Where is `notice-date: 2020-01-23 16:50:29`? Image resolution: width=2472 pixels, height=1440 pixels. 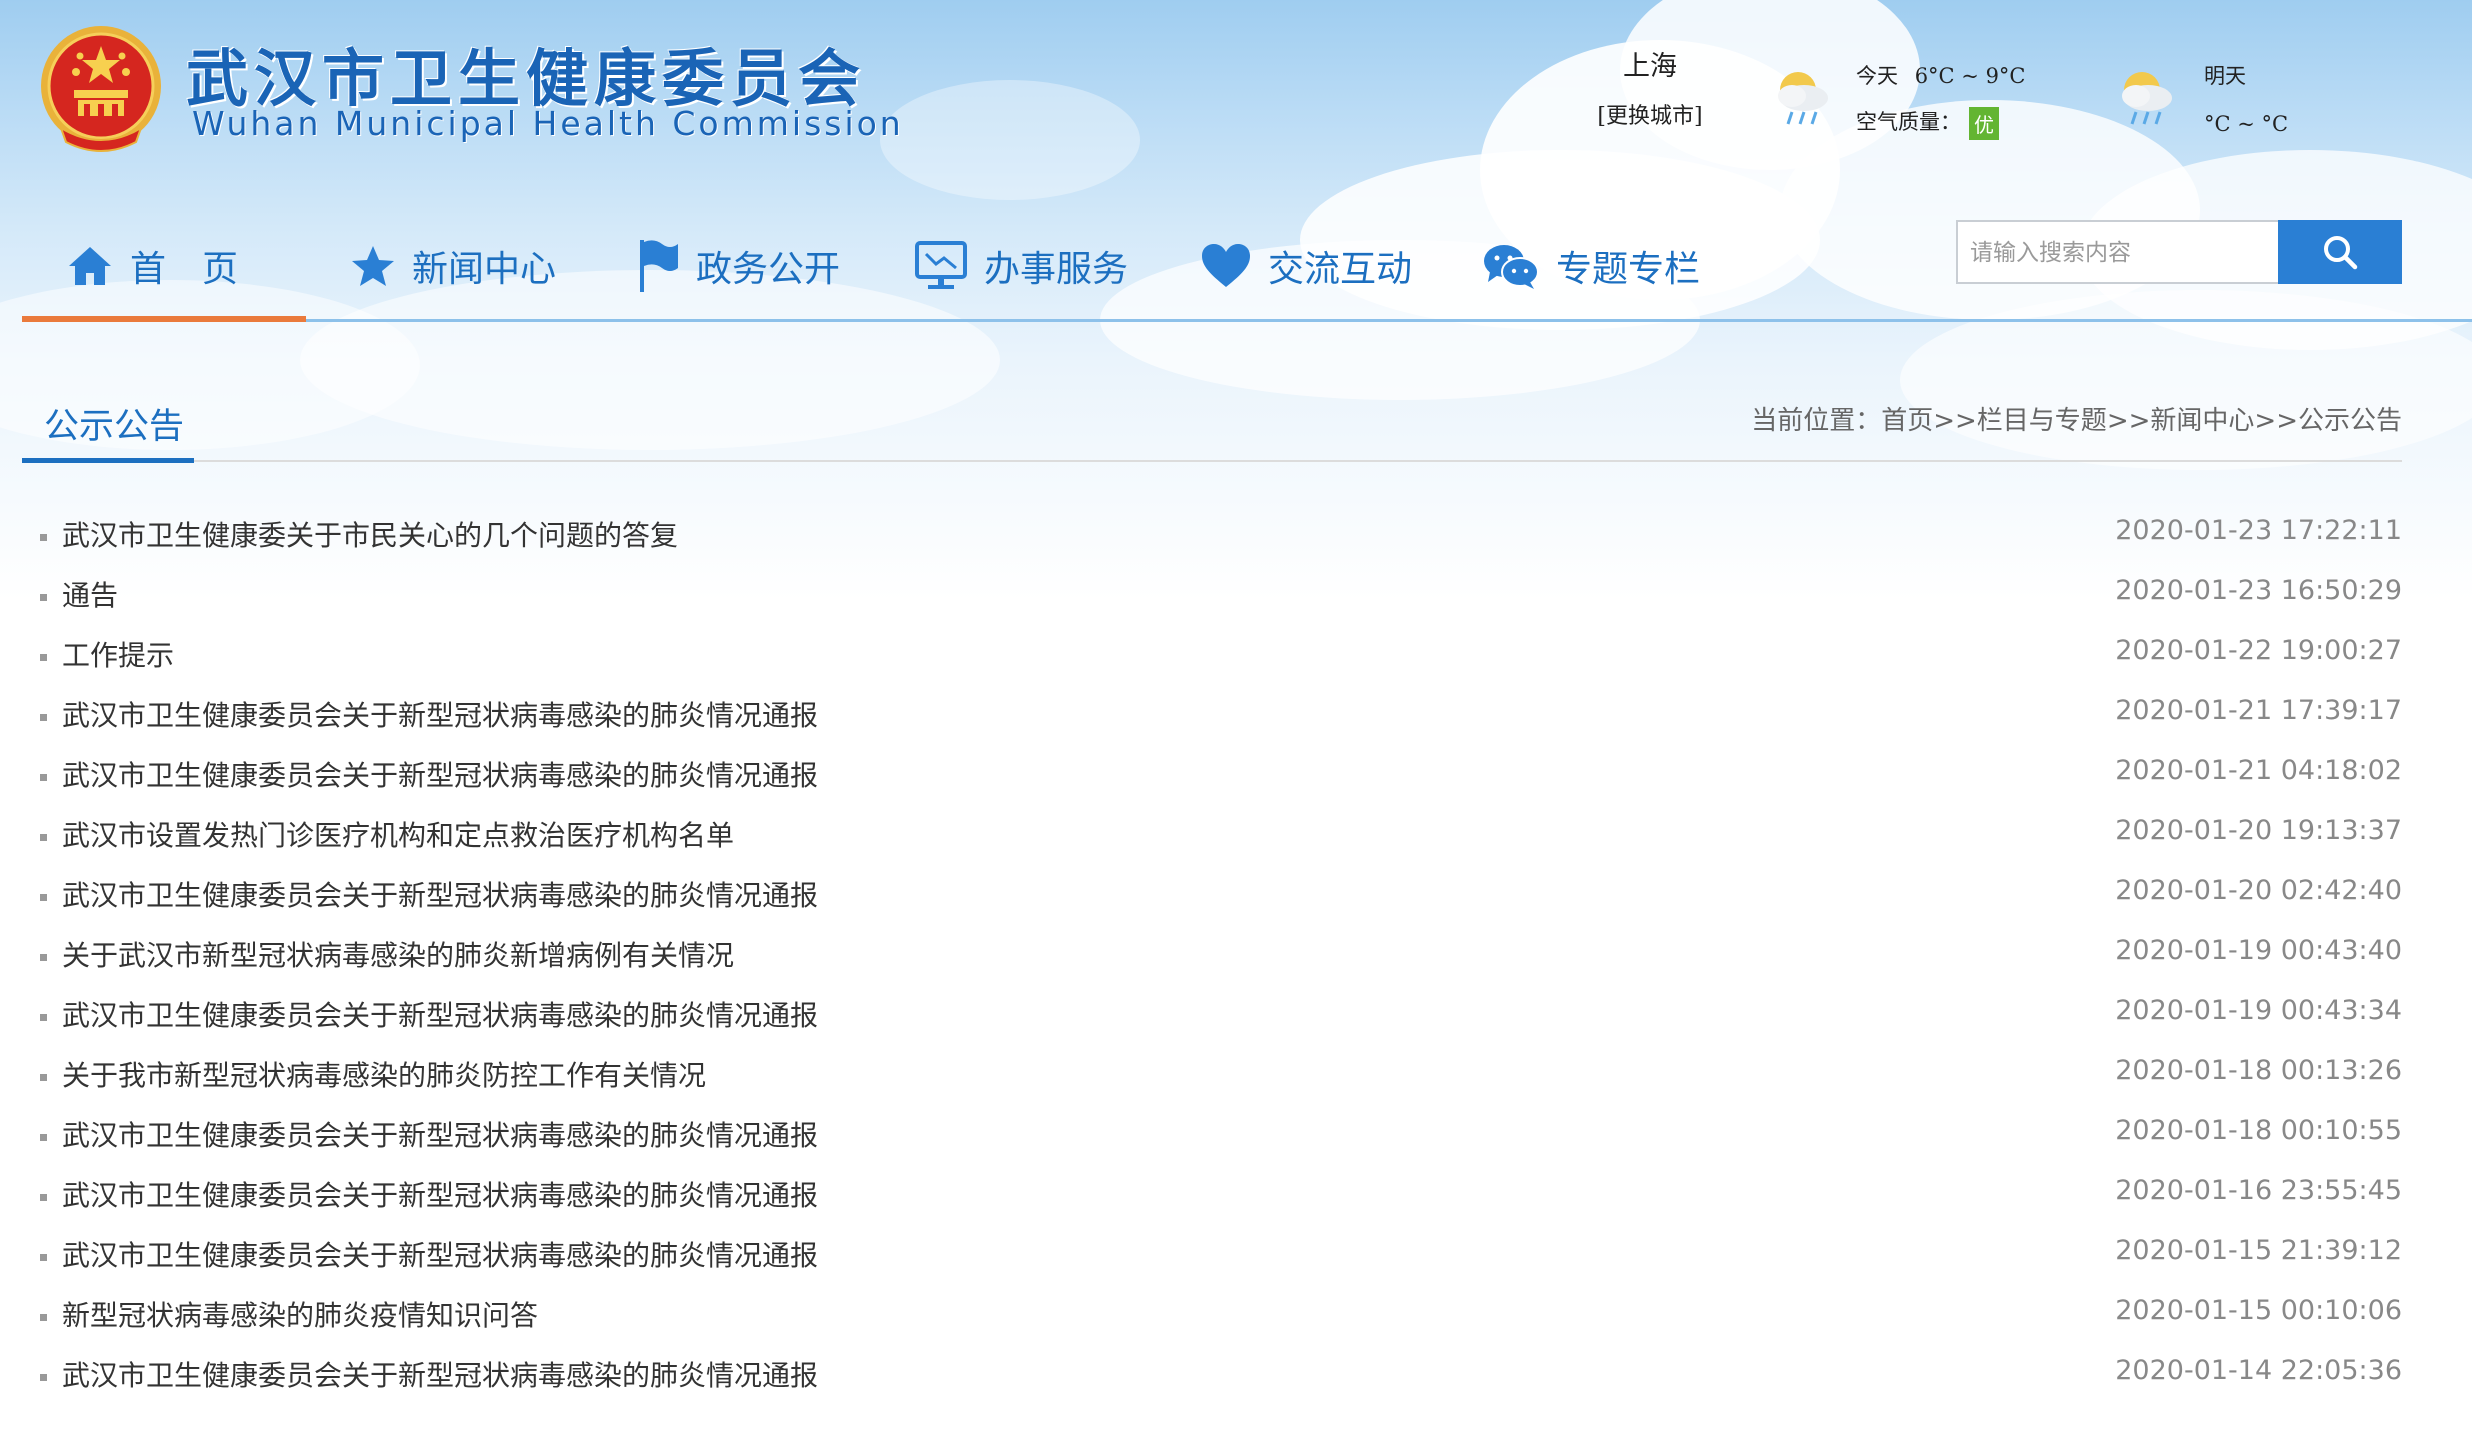
notice-date: 2020-01-23 16:50:29 is located at coordinates (2258, 590).